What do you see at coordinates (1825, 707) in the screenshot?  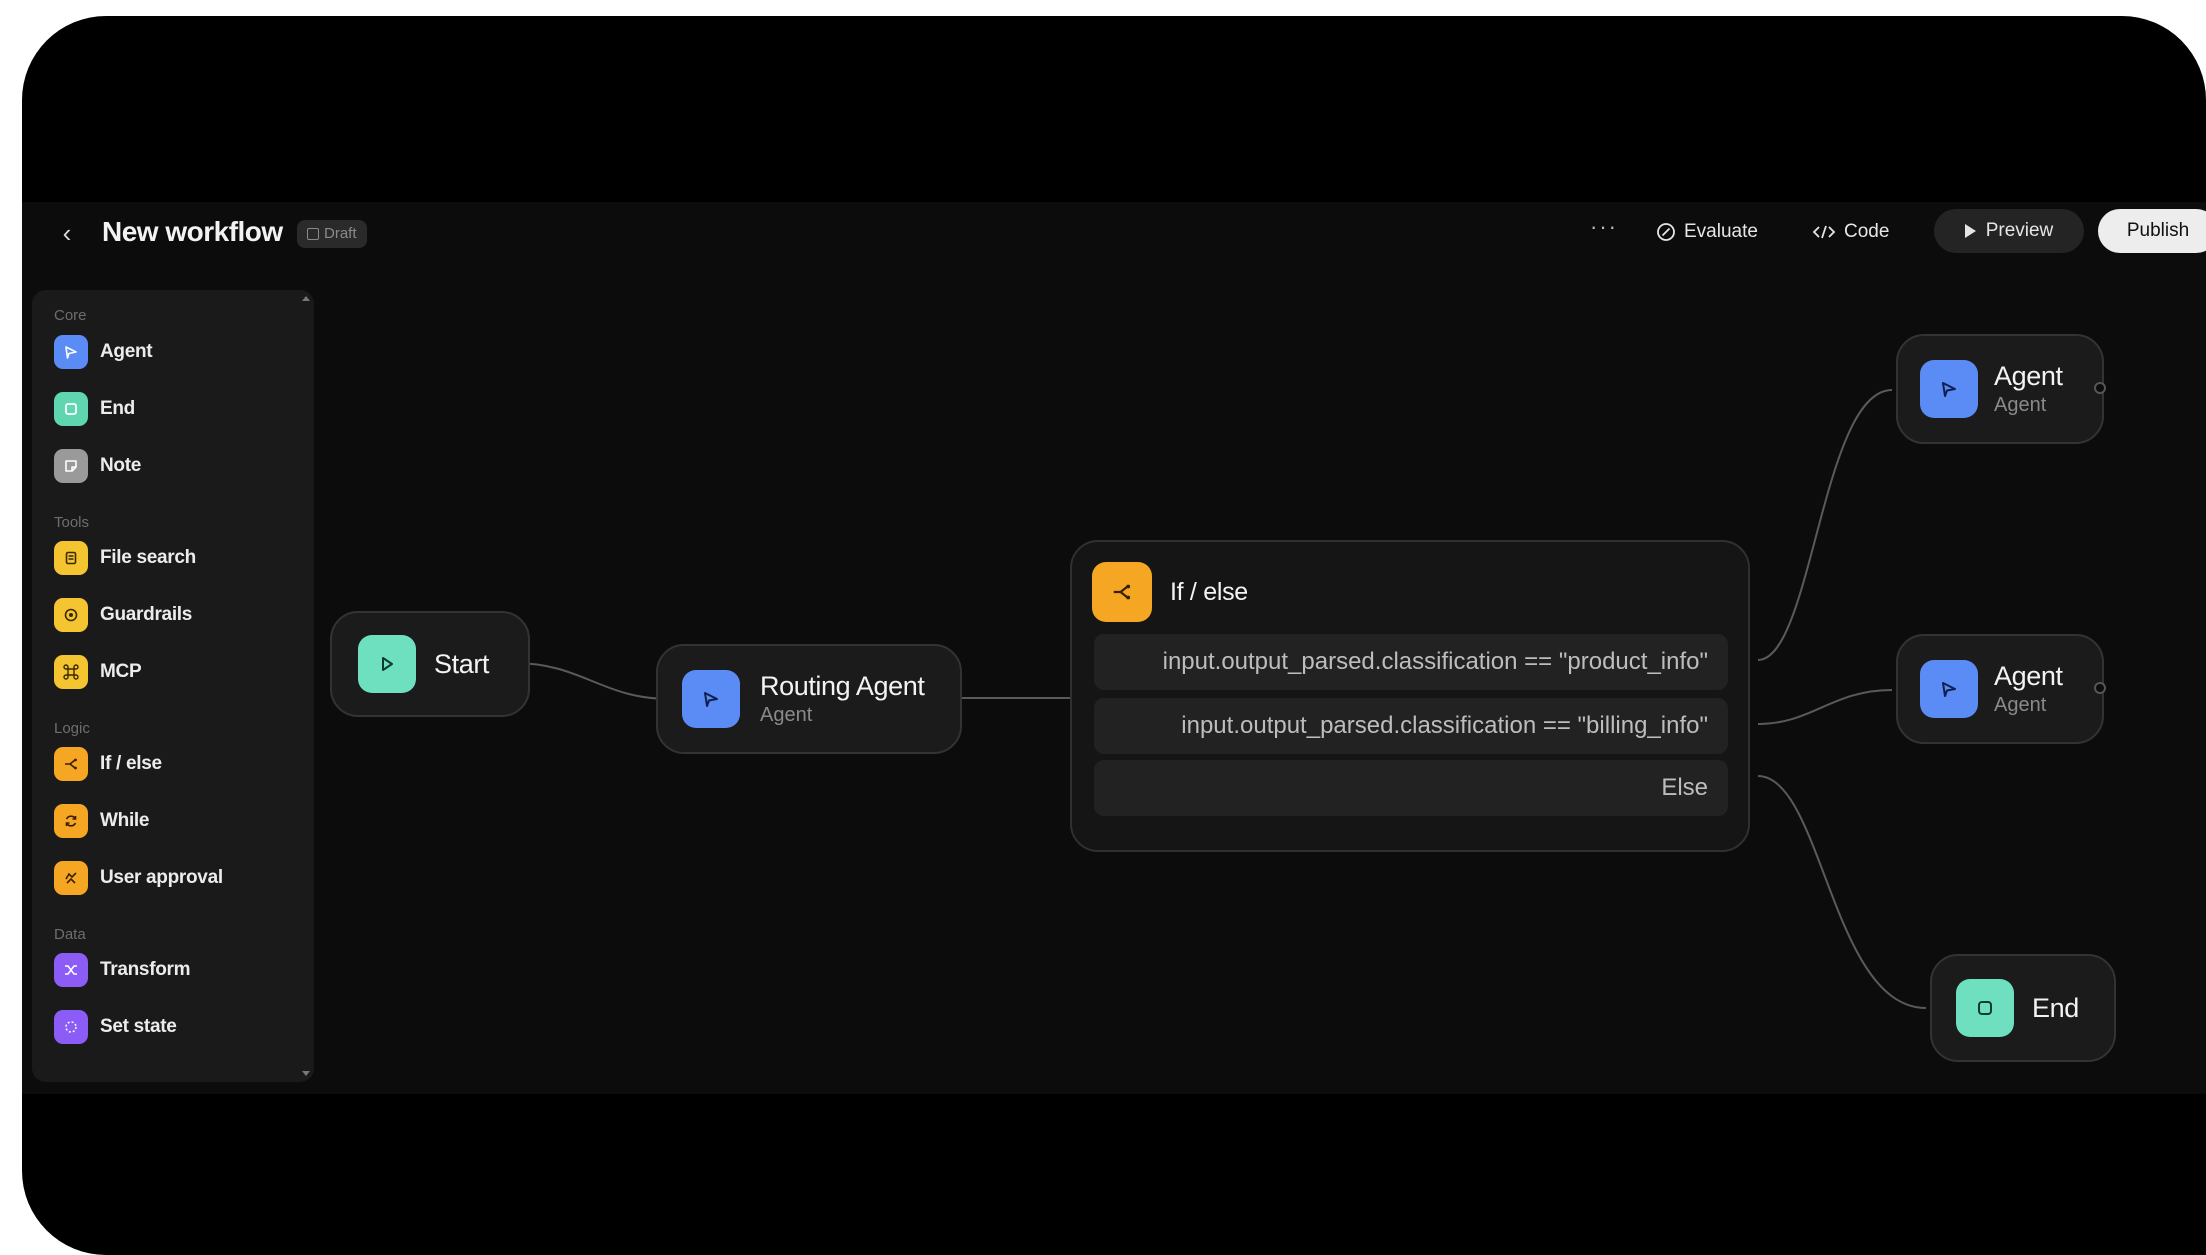 I see `edge-ifelse-agent2` at bounding box center [1825, 707].